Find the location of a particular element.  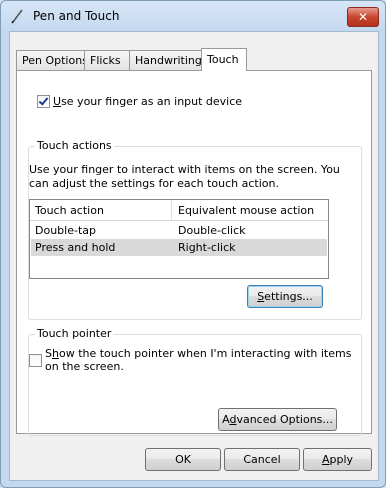

mnemonic: h is located at coordinates (55, 353).